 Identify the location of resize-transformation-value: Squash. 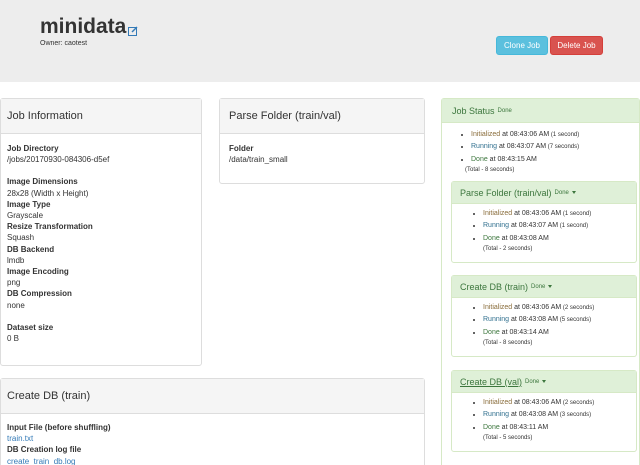
(21, 238).